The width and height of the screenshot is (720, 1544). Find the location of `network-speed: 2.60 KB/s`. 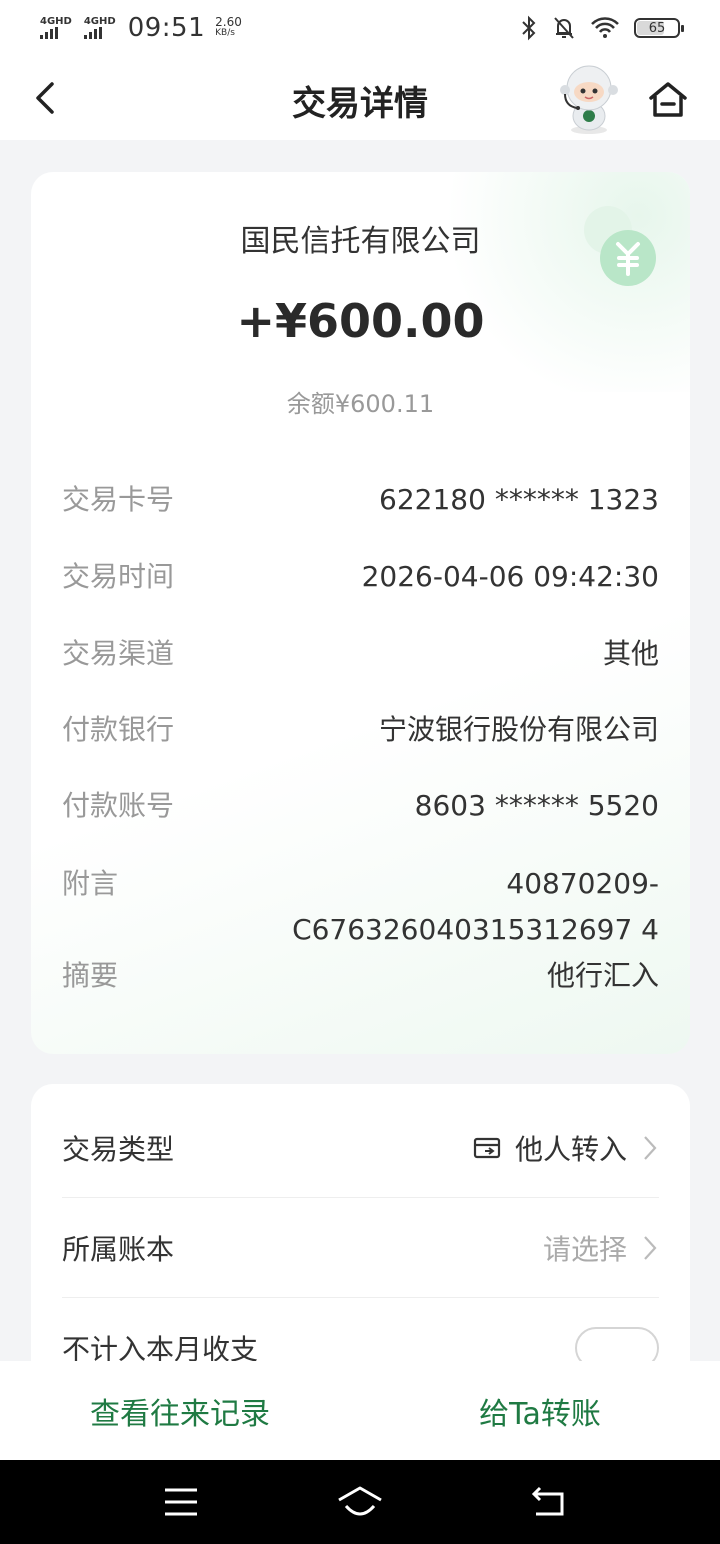

network-speed: 2.60 KB/s is located at coordinates (228, 27).